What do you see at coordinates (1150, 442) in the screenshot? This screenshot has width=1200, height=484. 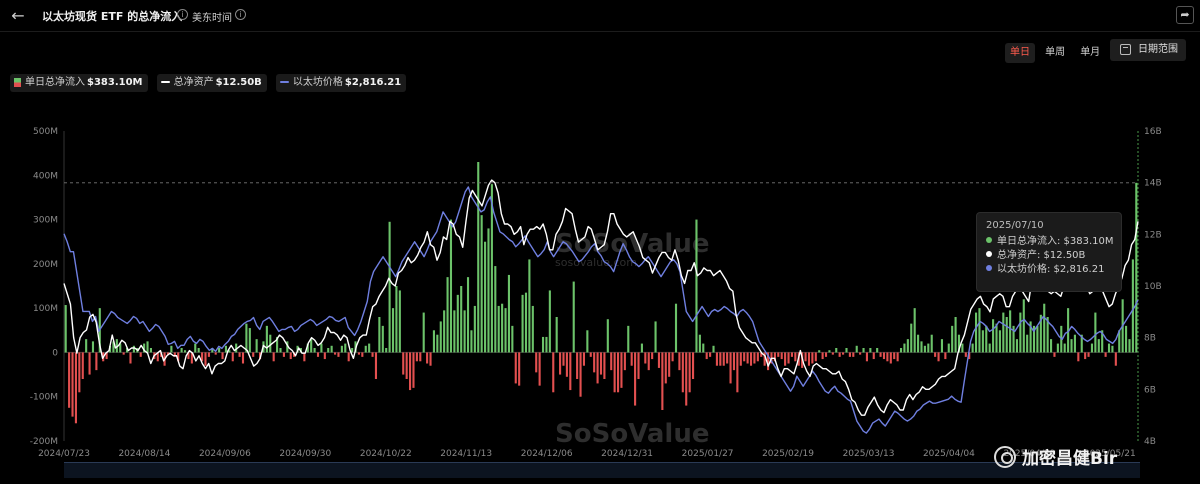 I see `right-tick-label: 4B` at bounding box center [1150, 442].